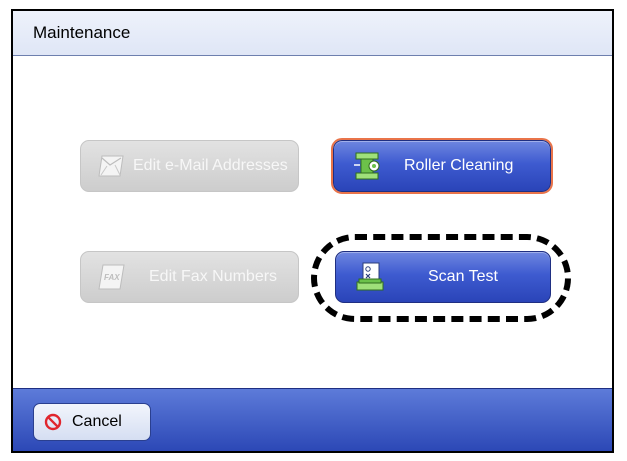 The width and height of the screenshot is (627, 461). I want to click on fax-icon: FAX, so click(111, 277).